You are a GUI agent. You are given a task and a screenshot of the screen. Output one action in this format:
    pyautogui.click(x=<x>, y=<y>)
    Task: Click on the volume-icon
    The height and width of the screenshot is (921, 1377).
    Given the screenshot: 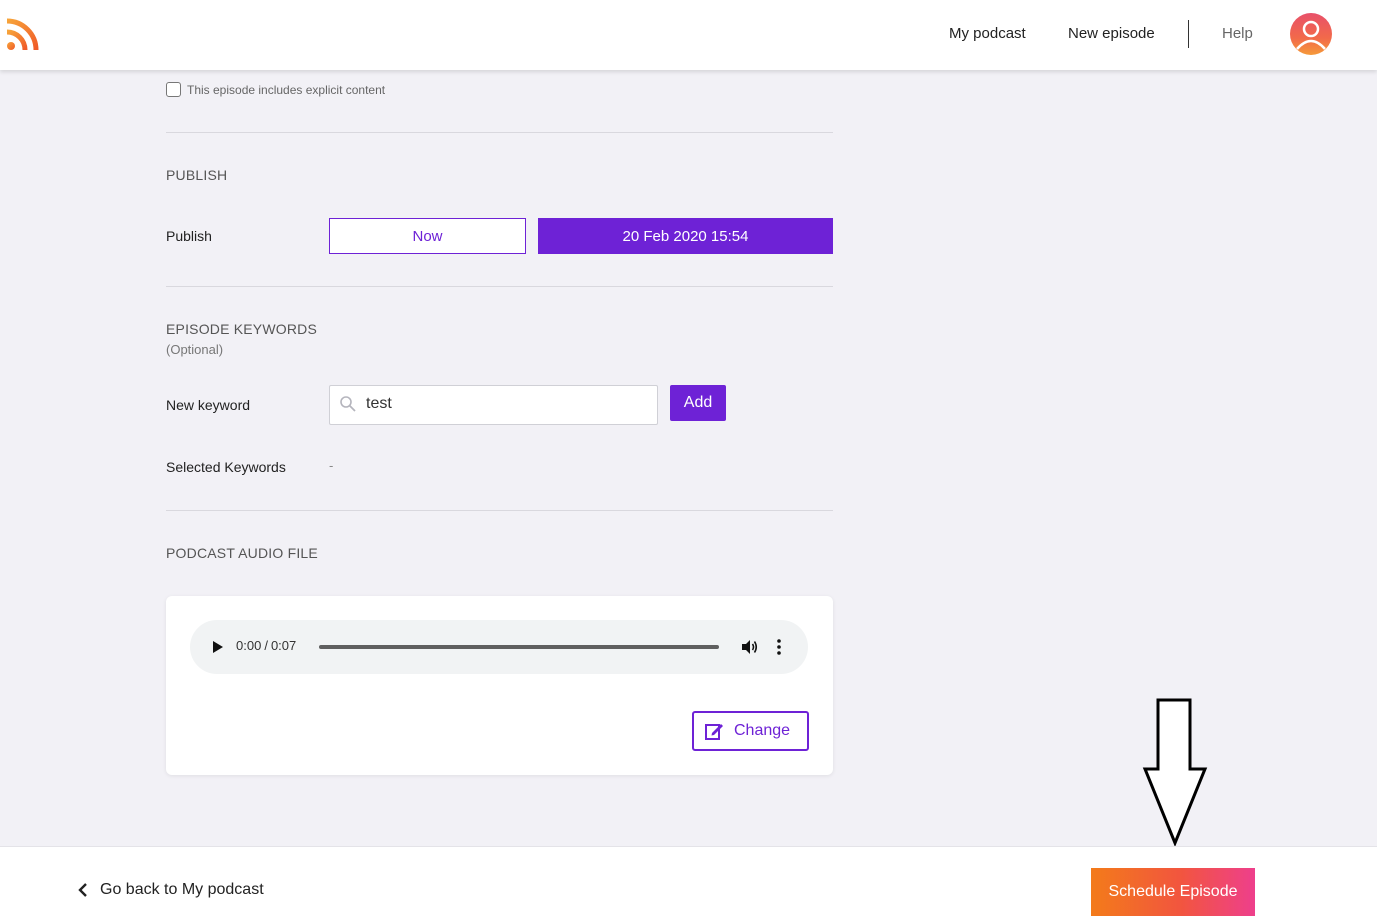 What is the action you would take?
    pyautogui.click(x=749, y=647)
    